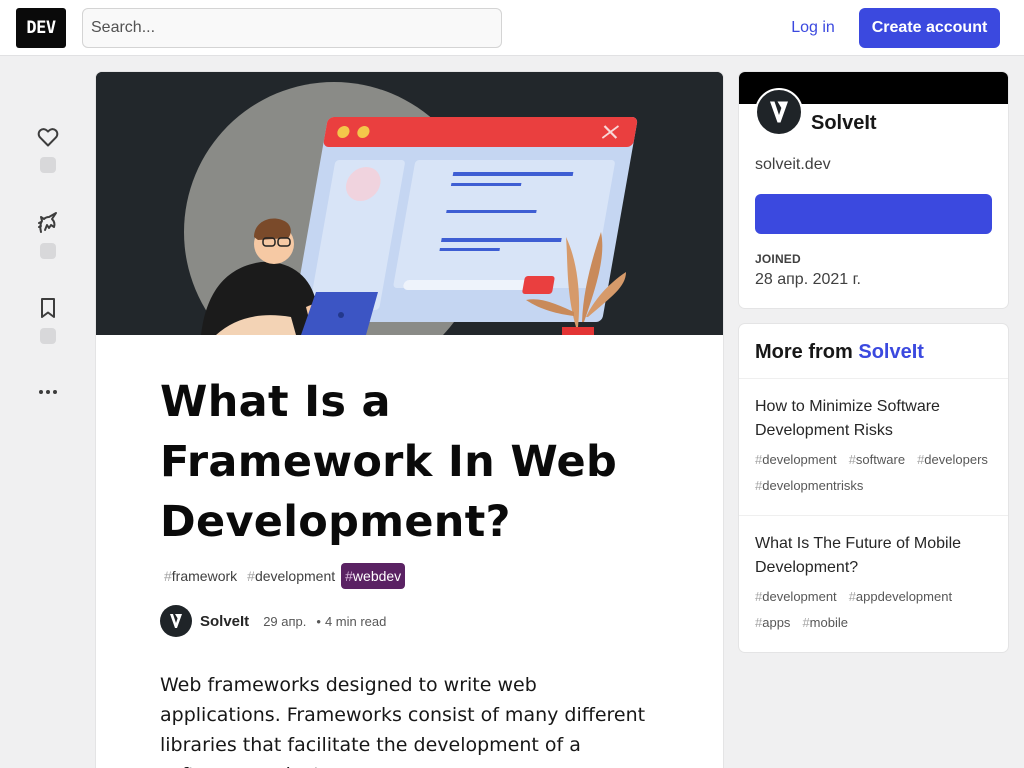 The height and width of the screenshot is (768, 1024). Describe the element at coordinates (873, 214) in the screenshot. I see `follow-button` at that location.